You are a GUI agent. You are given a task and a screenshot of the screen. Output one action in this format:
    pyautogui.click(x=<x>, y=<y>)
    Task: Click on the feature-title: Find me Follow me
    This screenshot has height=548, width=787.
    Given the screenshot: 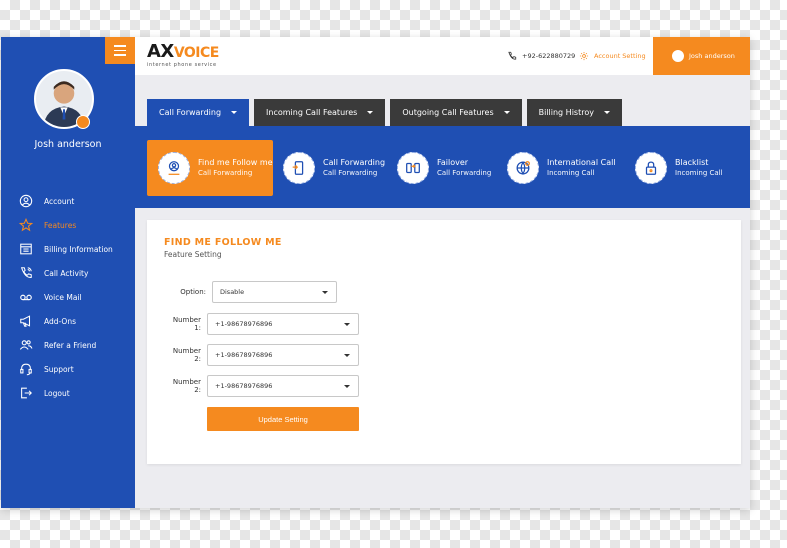 What is the action you would take?
    pyautogui.click(x=235, y=162)
    